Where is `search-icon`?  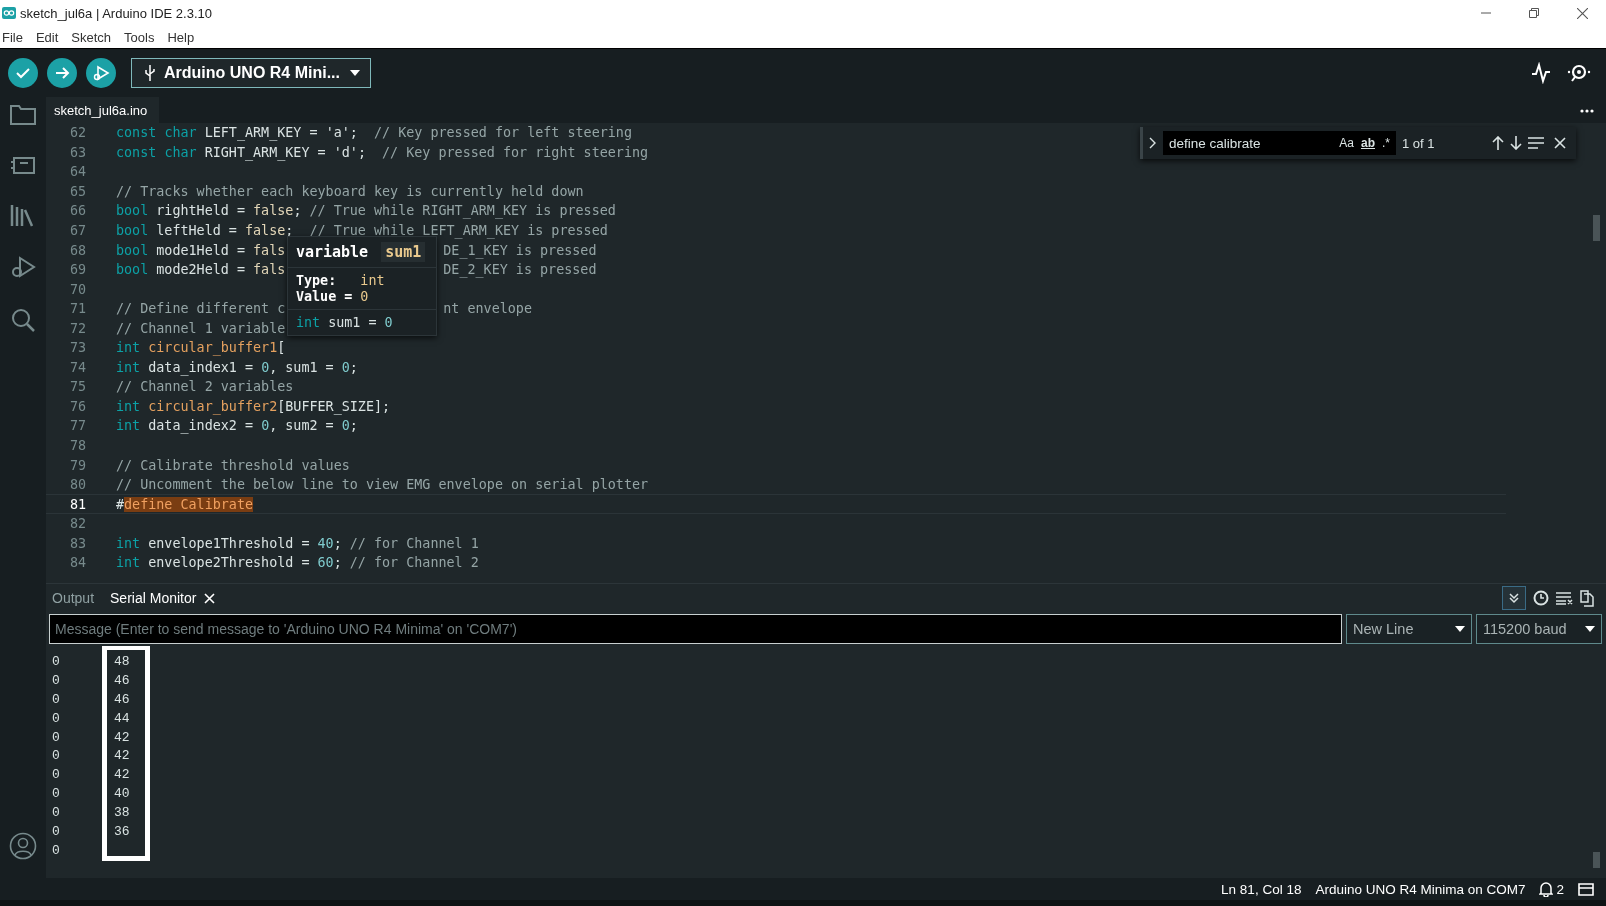
search-icon is located at coordinates (23, 320).